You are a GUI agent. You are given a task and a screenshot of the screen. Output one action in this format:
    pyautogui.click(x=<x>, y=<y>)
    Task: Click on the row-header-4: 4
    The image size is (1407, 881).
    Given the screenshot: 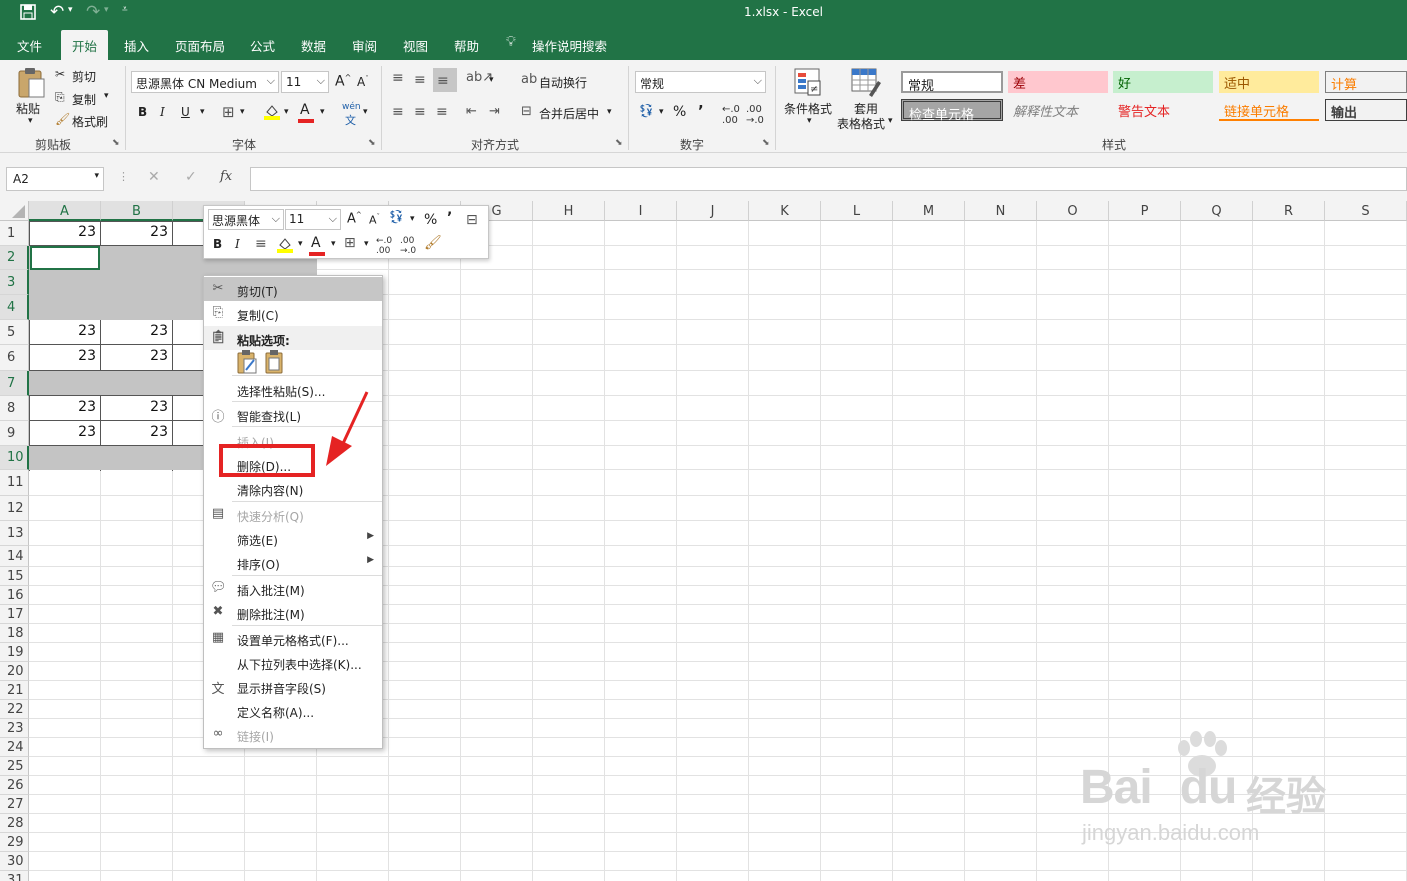 What is the action you would take?
    pyautogui.click(x=14, y=307)
    